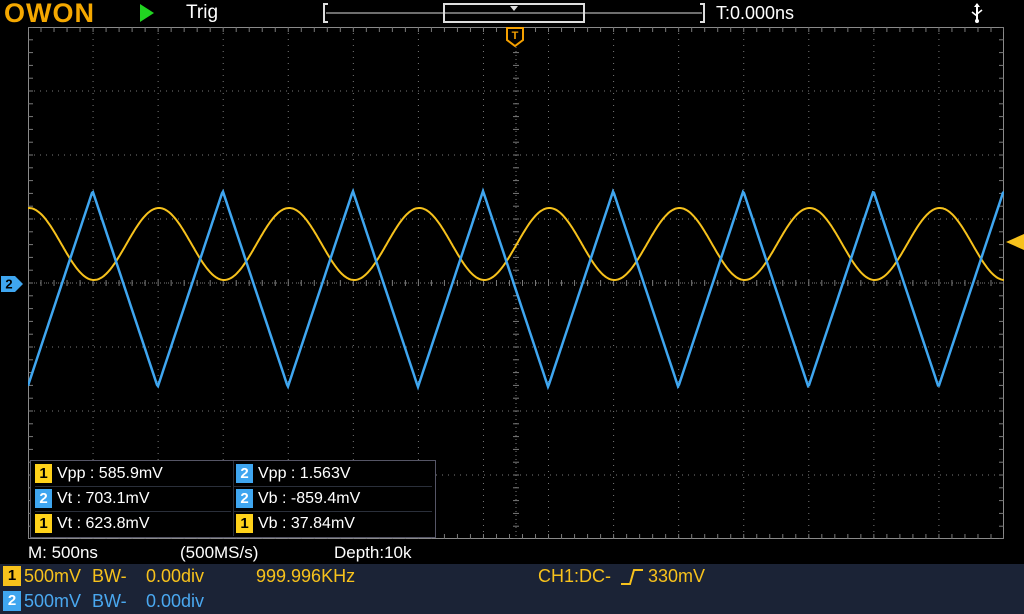 The height and width of the screenshot is (614, 1024). I want to click on ch1-offset: 0.00div, so click(175, 576).